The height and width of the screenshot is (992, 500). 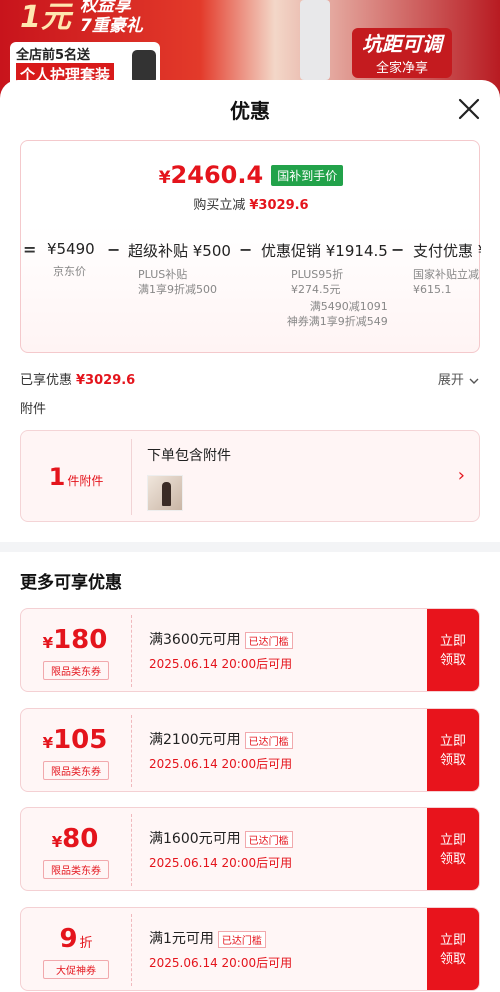 I want to click on coupon-value: 9折 大促神券, so click(x=76, y=949).